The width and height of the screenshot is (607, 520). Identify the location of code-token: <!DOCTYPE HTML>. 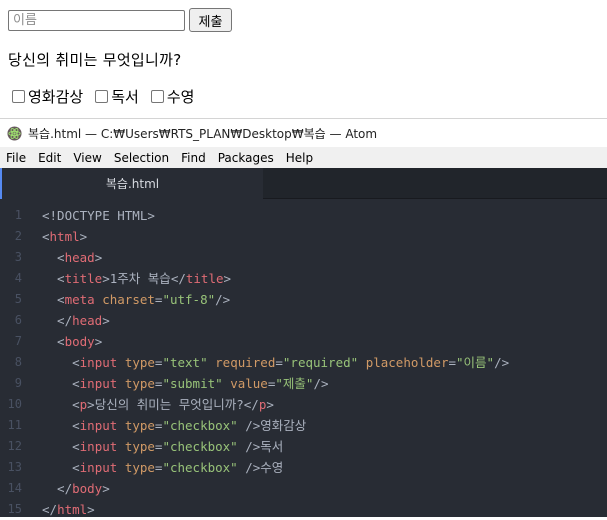
(98, 215).